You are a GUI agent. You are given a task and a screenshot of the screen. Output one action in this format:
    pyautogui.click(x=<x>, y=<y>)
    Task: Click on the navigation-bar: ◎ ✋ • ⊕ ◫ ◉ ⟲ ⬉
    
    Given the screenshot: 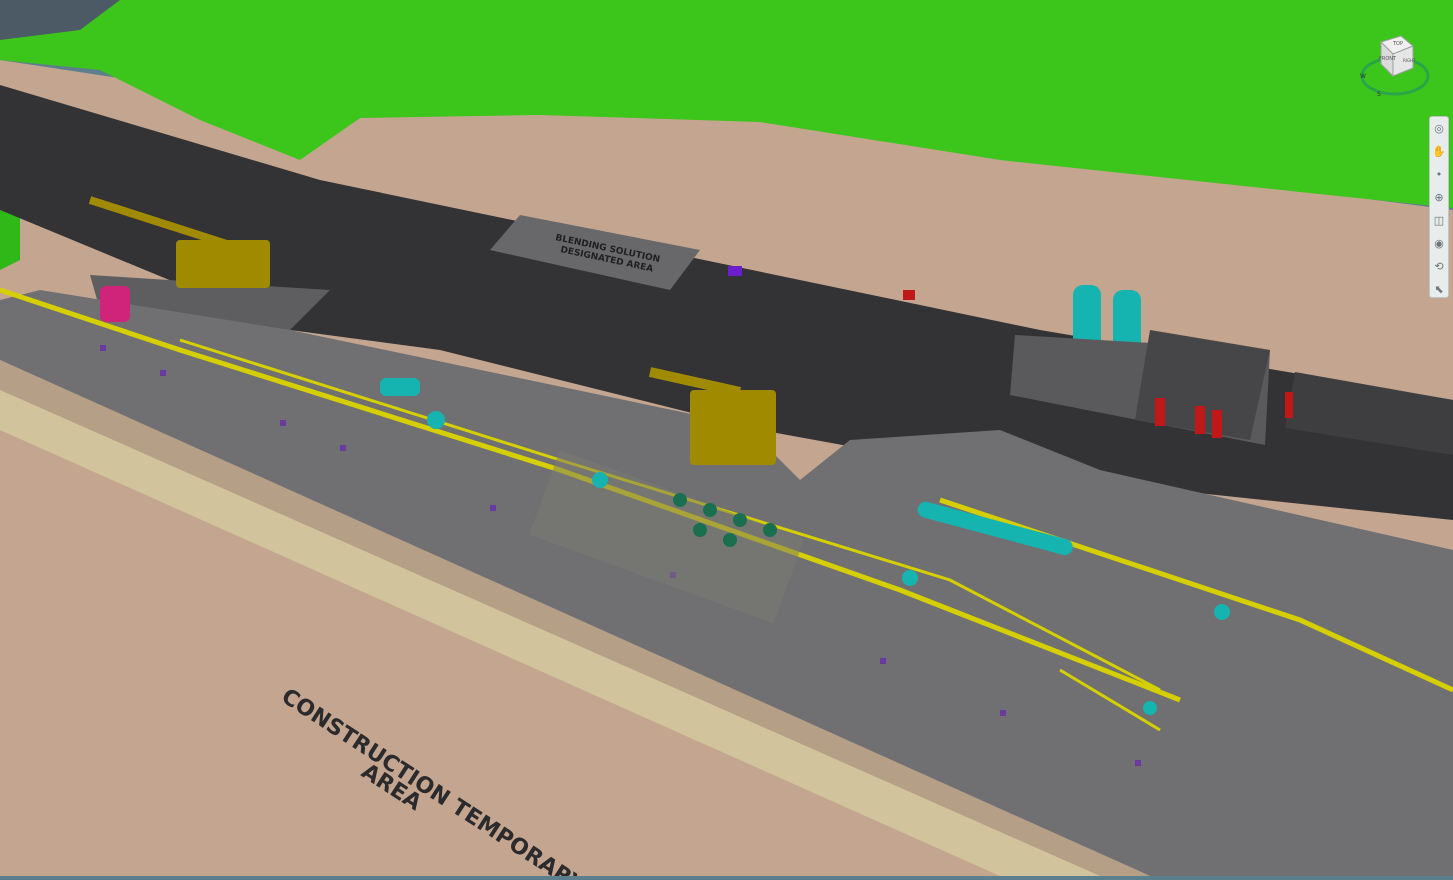 What is the action you would take?
    pyautogui.click(x=1439, y=207)
    